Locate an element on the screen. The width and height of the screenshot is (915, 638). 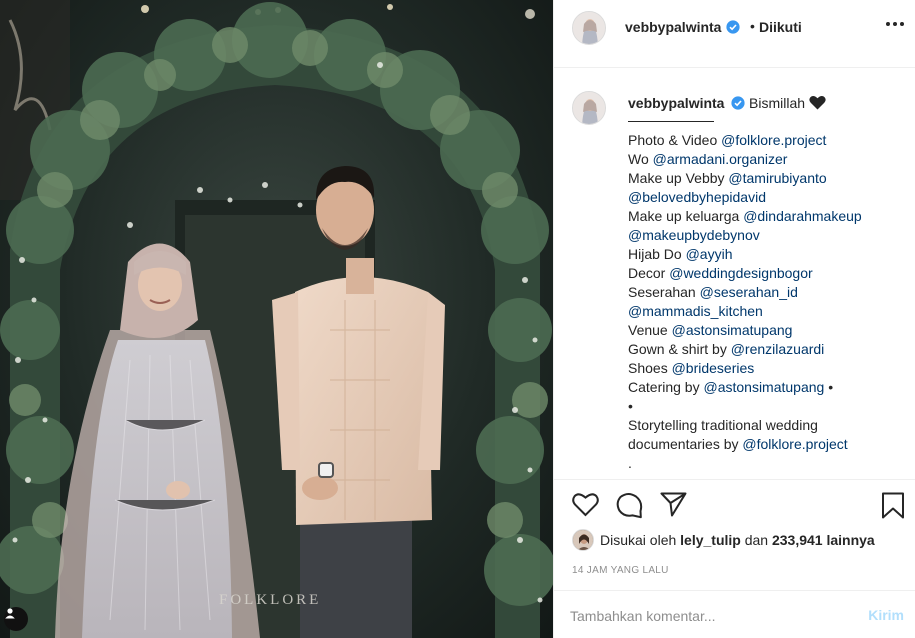
mention-link: @seserahan_id is located at coordinates (749, 292).